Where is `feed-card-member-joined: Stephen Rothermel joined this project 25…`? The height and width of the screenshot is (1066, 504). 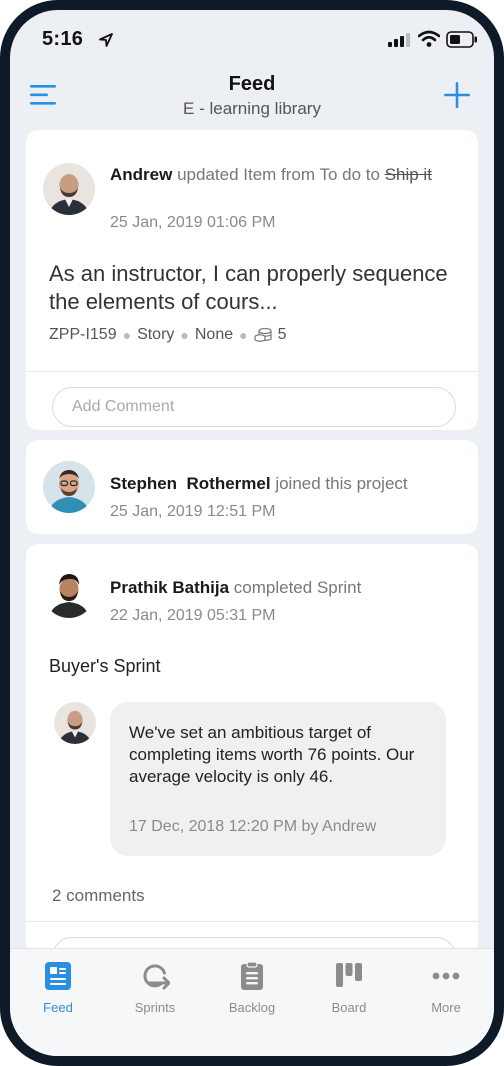
feed-card-member-joined: Stephen Rothermel joined this project 25… is located at coordinates (252, 487).